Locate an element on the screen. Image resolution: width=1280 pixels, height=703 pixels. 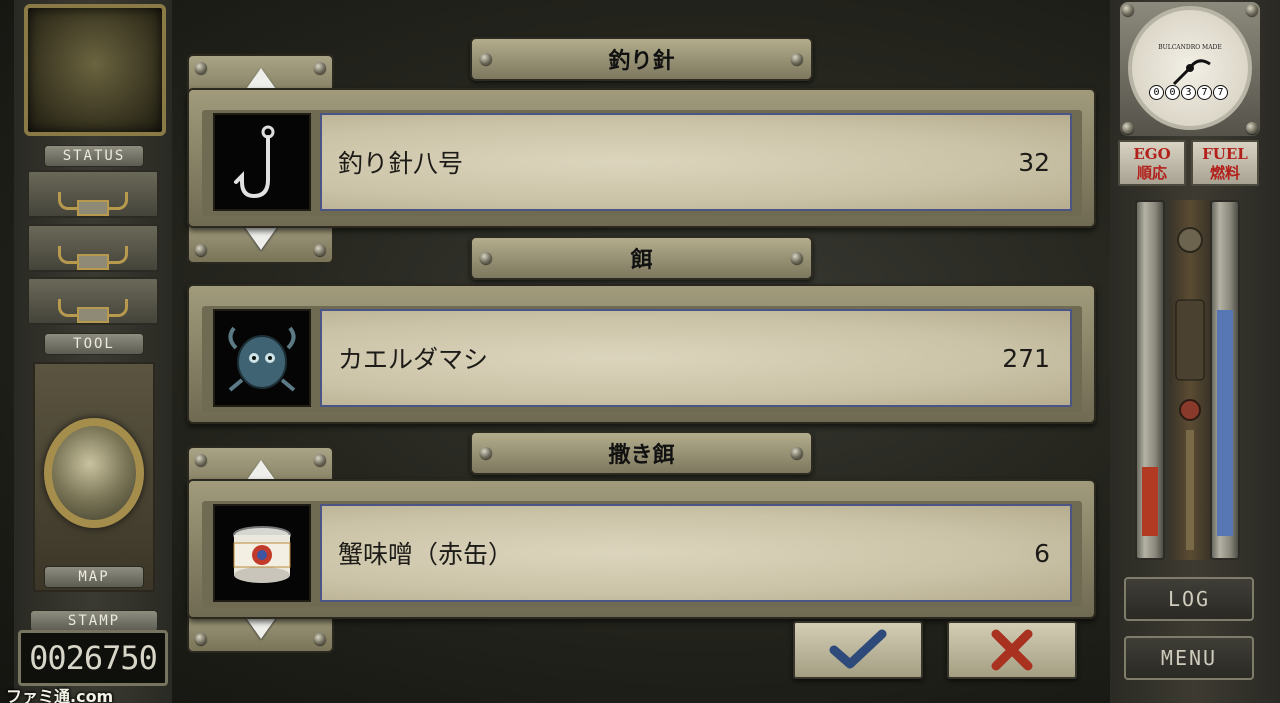
ego-meter is located at coordinates (1150, 380).